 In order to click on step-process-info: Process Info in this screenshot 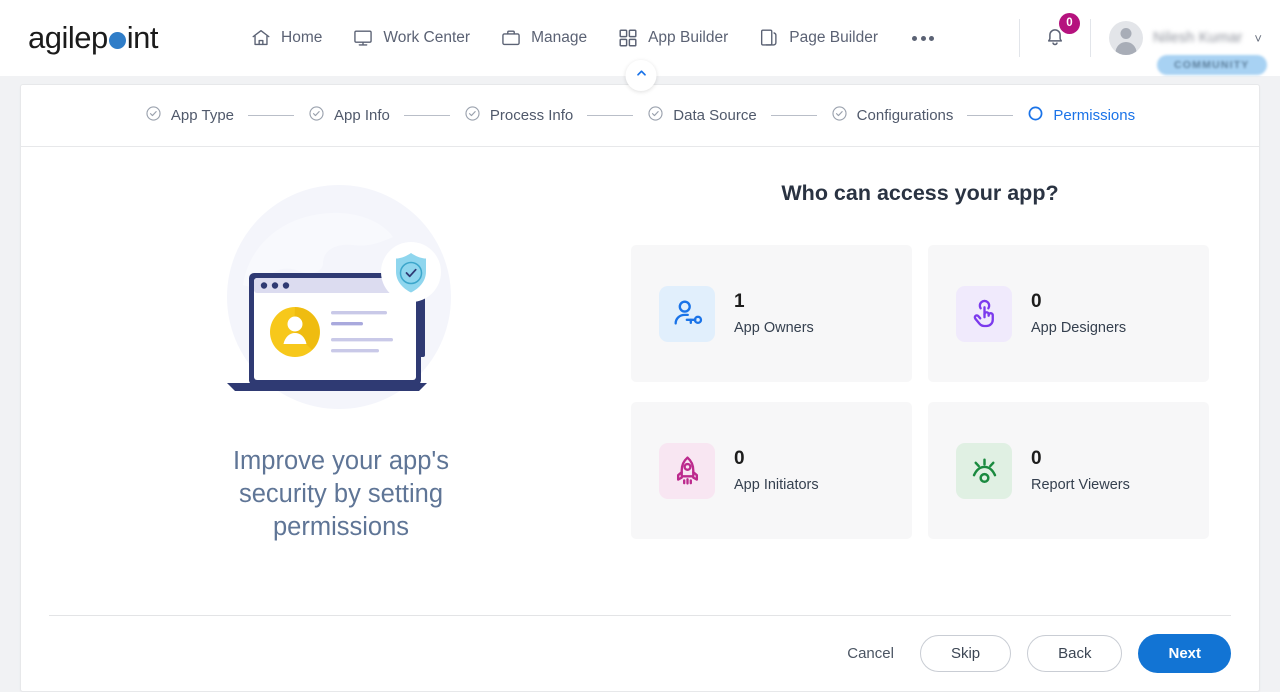, I will do `click(518, 116)`.